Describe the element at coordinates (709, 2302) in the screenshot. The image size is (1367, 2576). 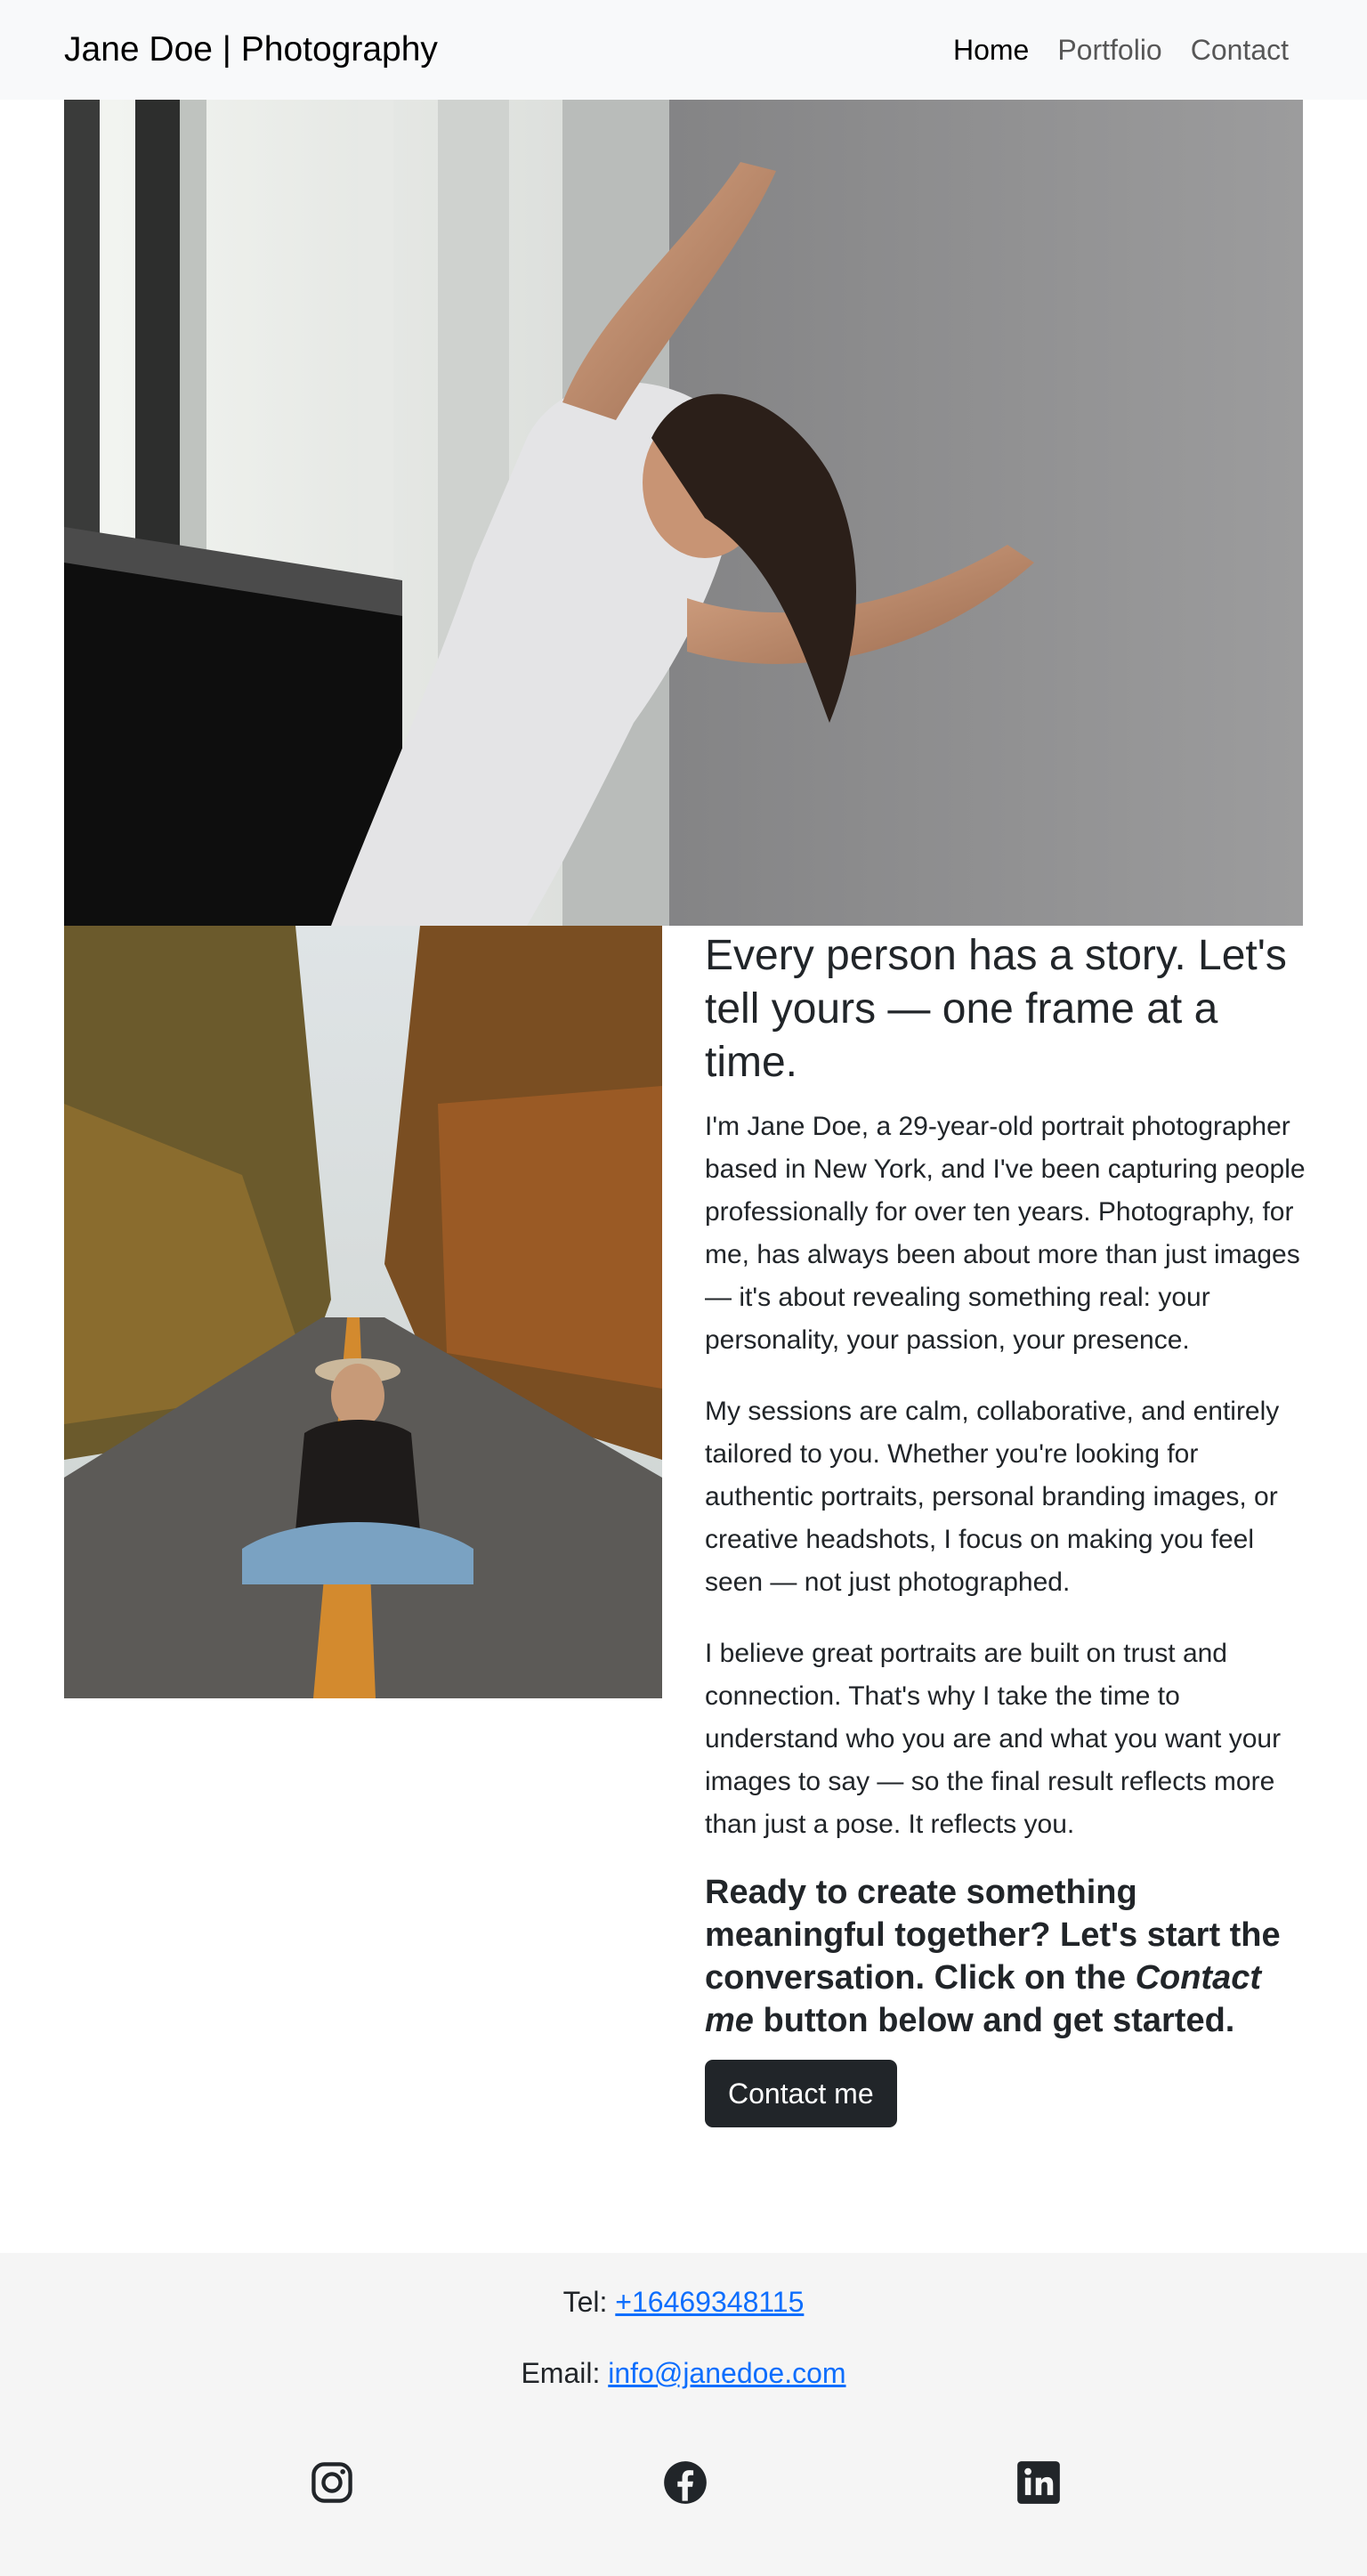
I see `tel-link: +16469348115` at that location.